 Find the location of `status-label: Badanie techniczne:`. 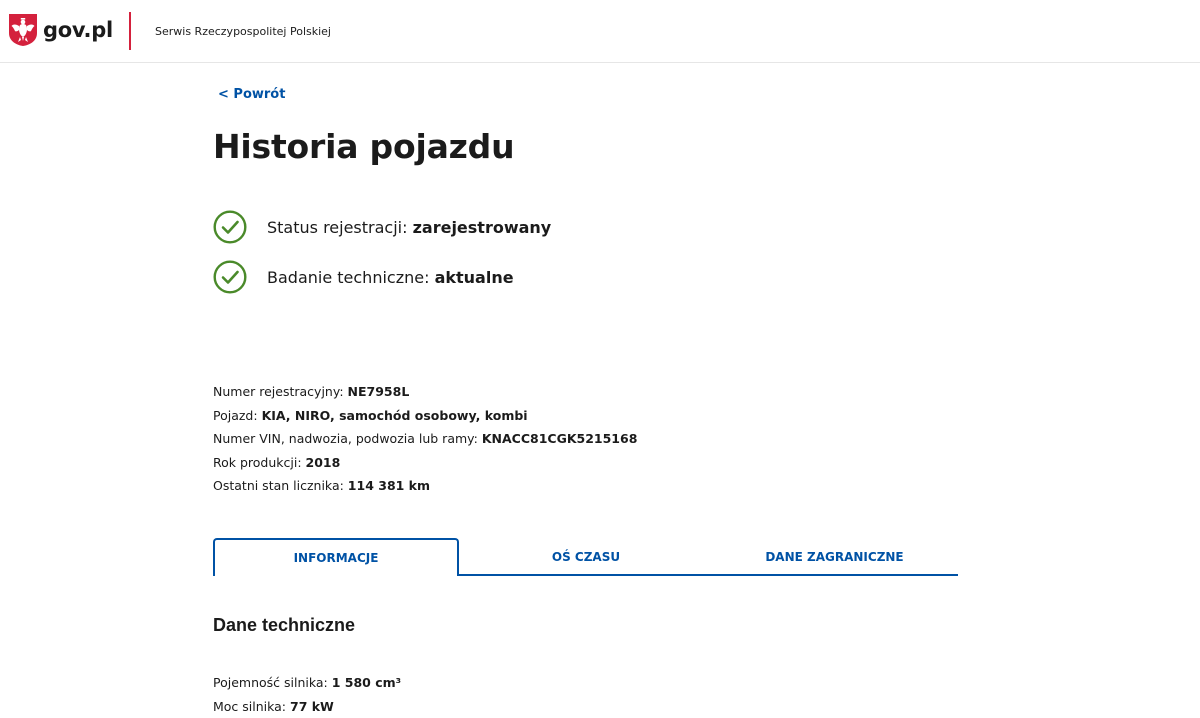

status-label: Badanie techniczne: is located at coordinates (351, 277).